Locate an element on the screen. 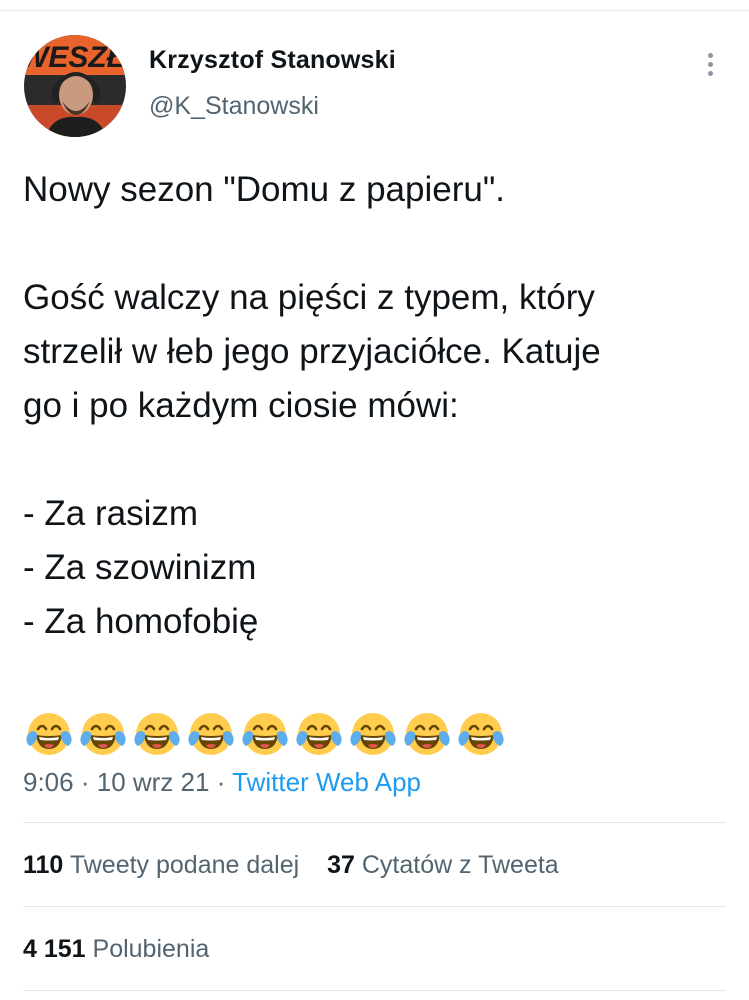 This screenshot has height=1000, width=749. quotes-stat: 37 Cytatów z Tweeta is located at coordinates (443, 865).